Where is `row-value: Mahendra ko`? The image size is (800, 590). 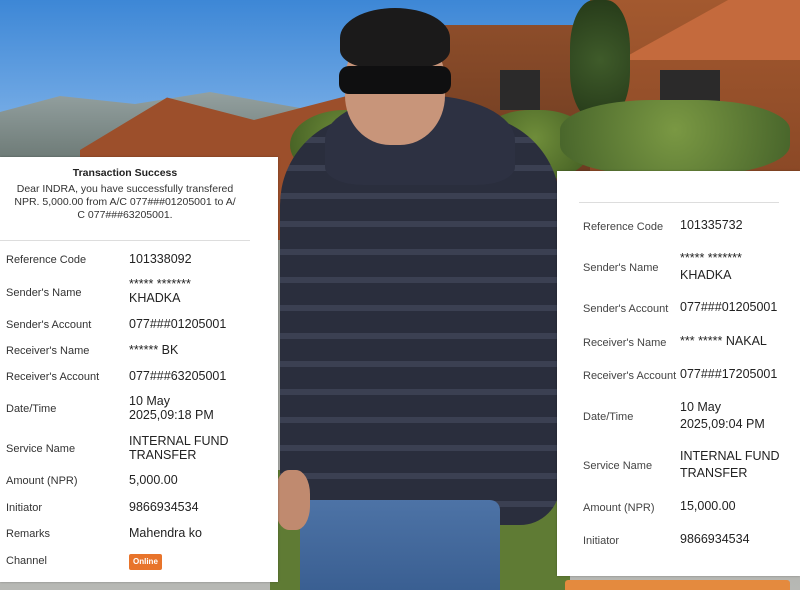 row-value: Mahendra ko is located at coordinates (165, 533).